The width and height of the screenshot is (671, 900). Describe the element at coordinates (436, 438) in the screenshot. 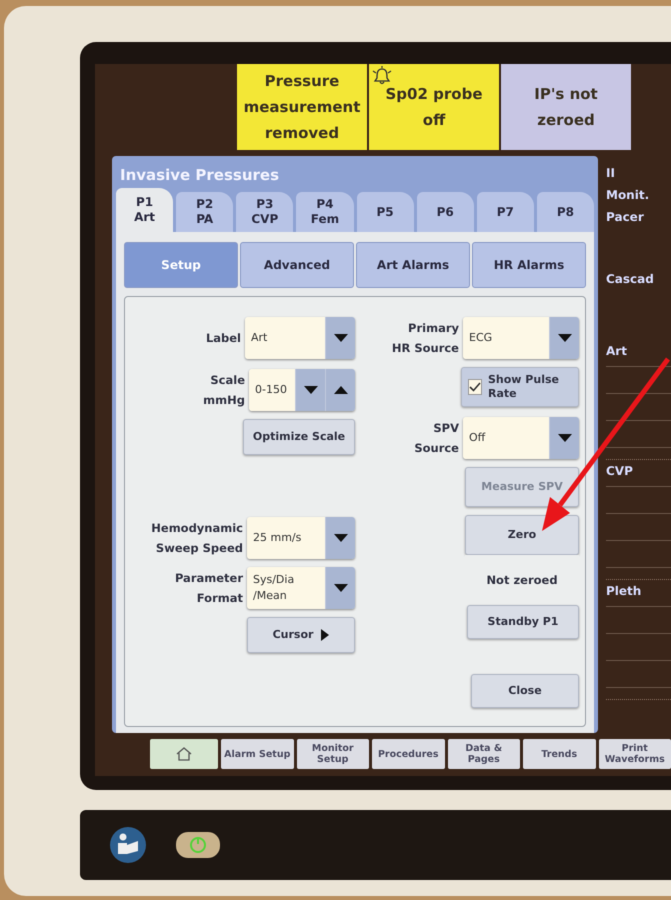

I see `field-label: SPV Source` at that location.